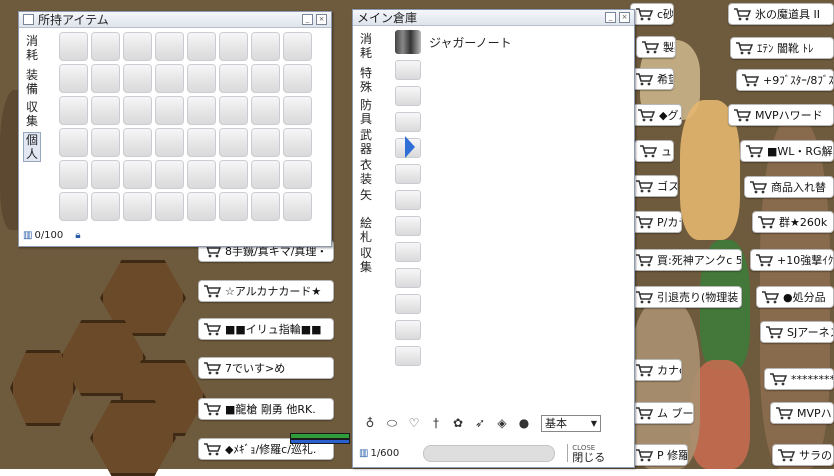 This screenshot has height=476, width=834. Describe the element at coordinates (370, 423) in the screenshot. I see `potion-icon: ♁` at that location.